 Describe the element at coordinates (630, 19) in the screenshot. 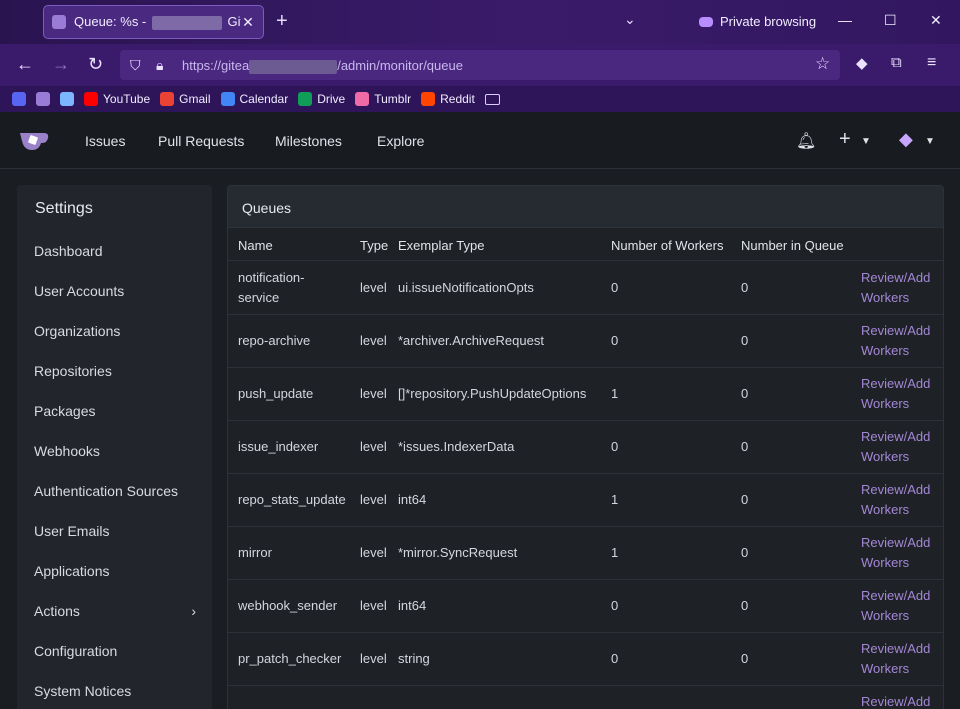

I see `tab-list-chevron-icon: ⌄` at that location.